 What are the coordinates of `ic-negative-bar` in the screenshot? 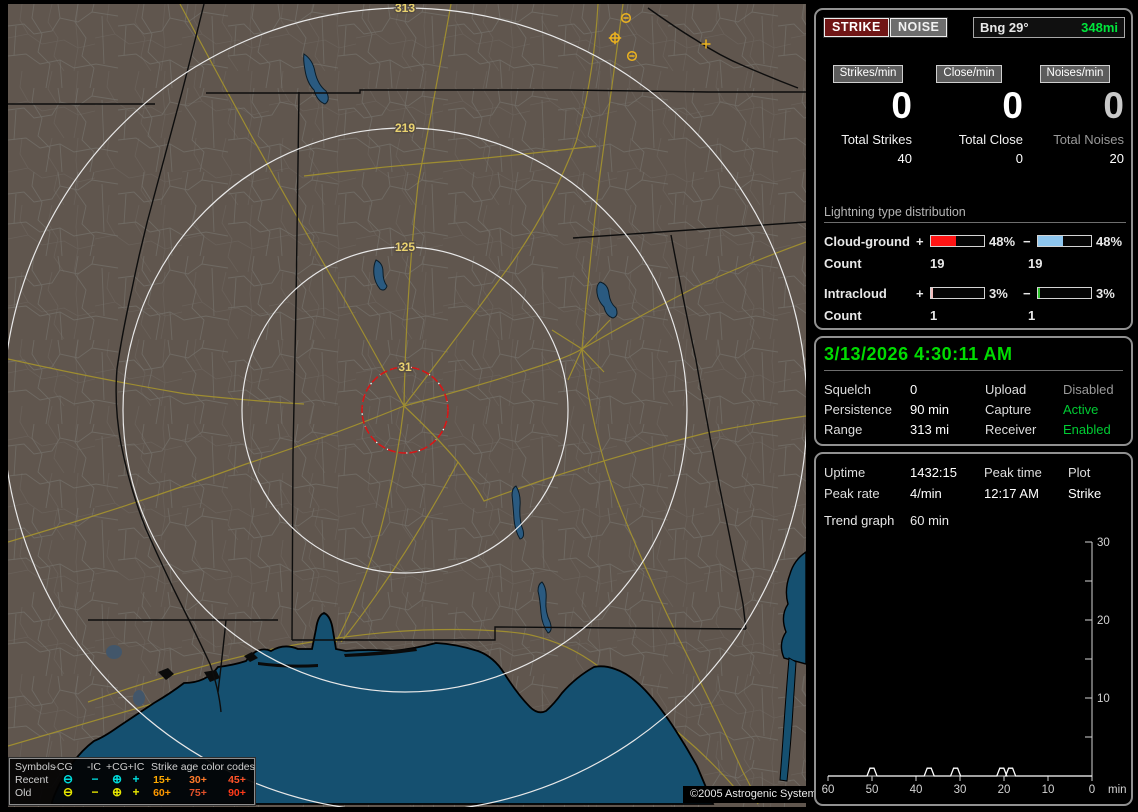 It's located at (1064, 293).